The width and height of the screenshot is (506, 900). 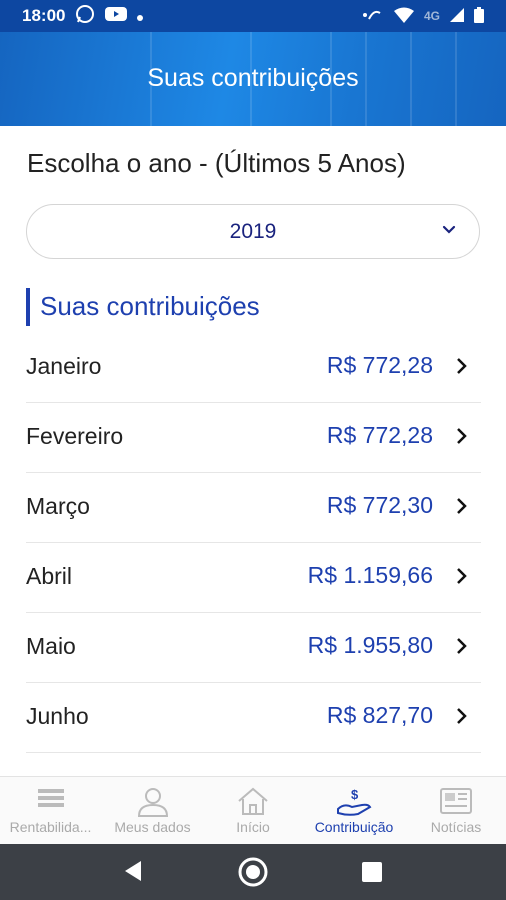 I want to click on row-month: Junho, so click(x=57, y=716).